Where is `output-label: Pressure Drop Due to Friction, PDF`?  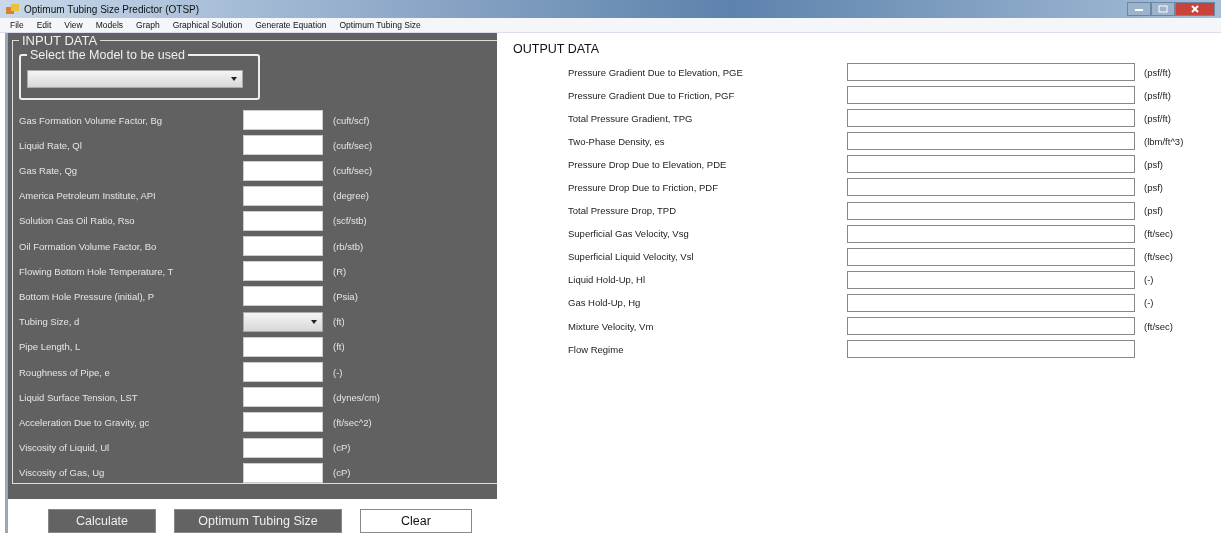
output-label: Pressure Drop Due to Friction, PDF is located at coordinates (643, 187).